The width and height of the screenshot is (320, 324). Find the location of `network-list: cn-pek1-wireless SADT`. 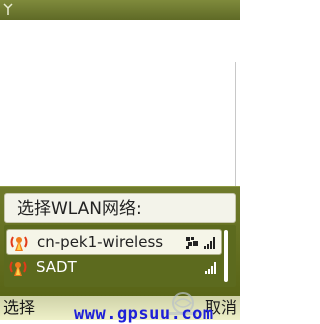

network-list: cn-pek1-wireless SADT is located at coordinates (120, 256).